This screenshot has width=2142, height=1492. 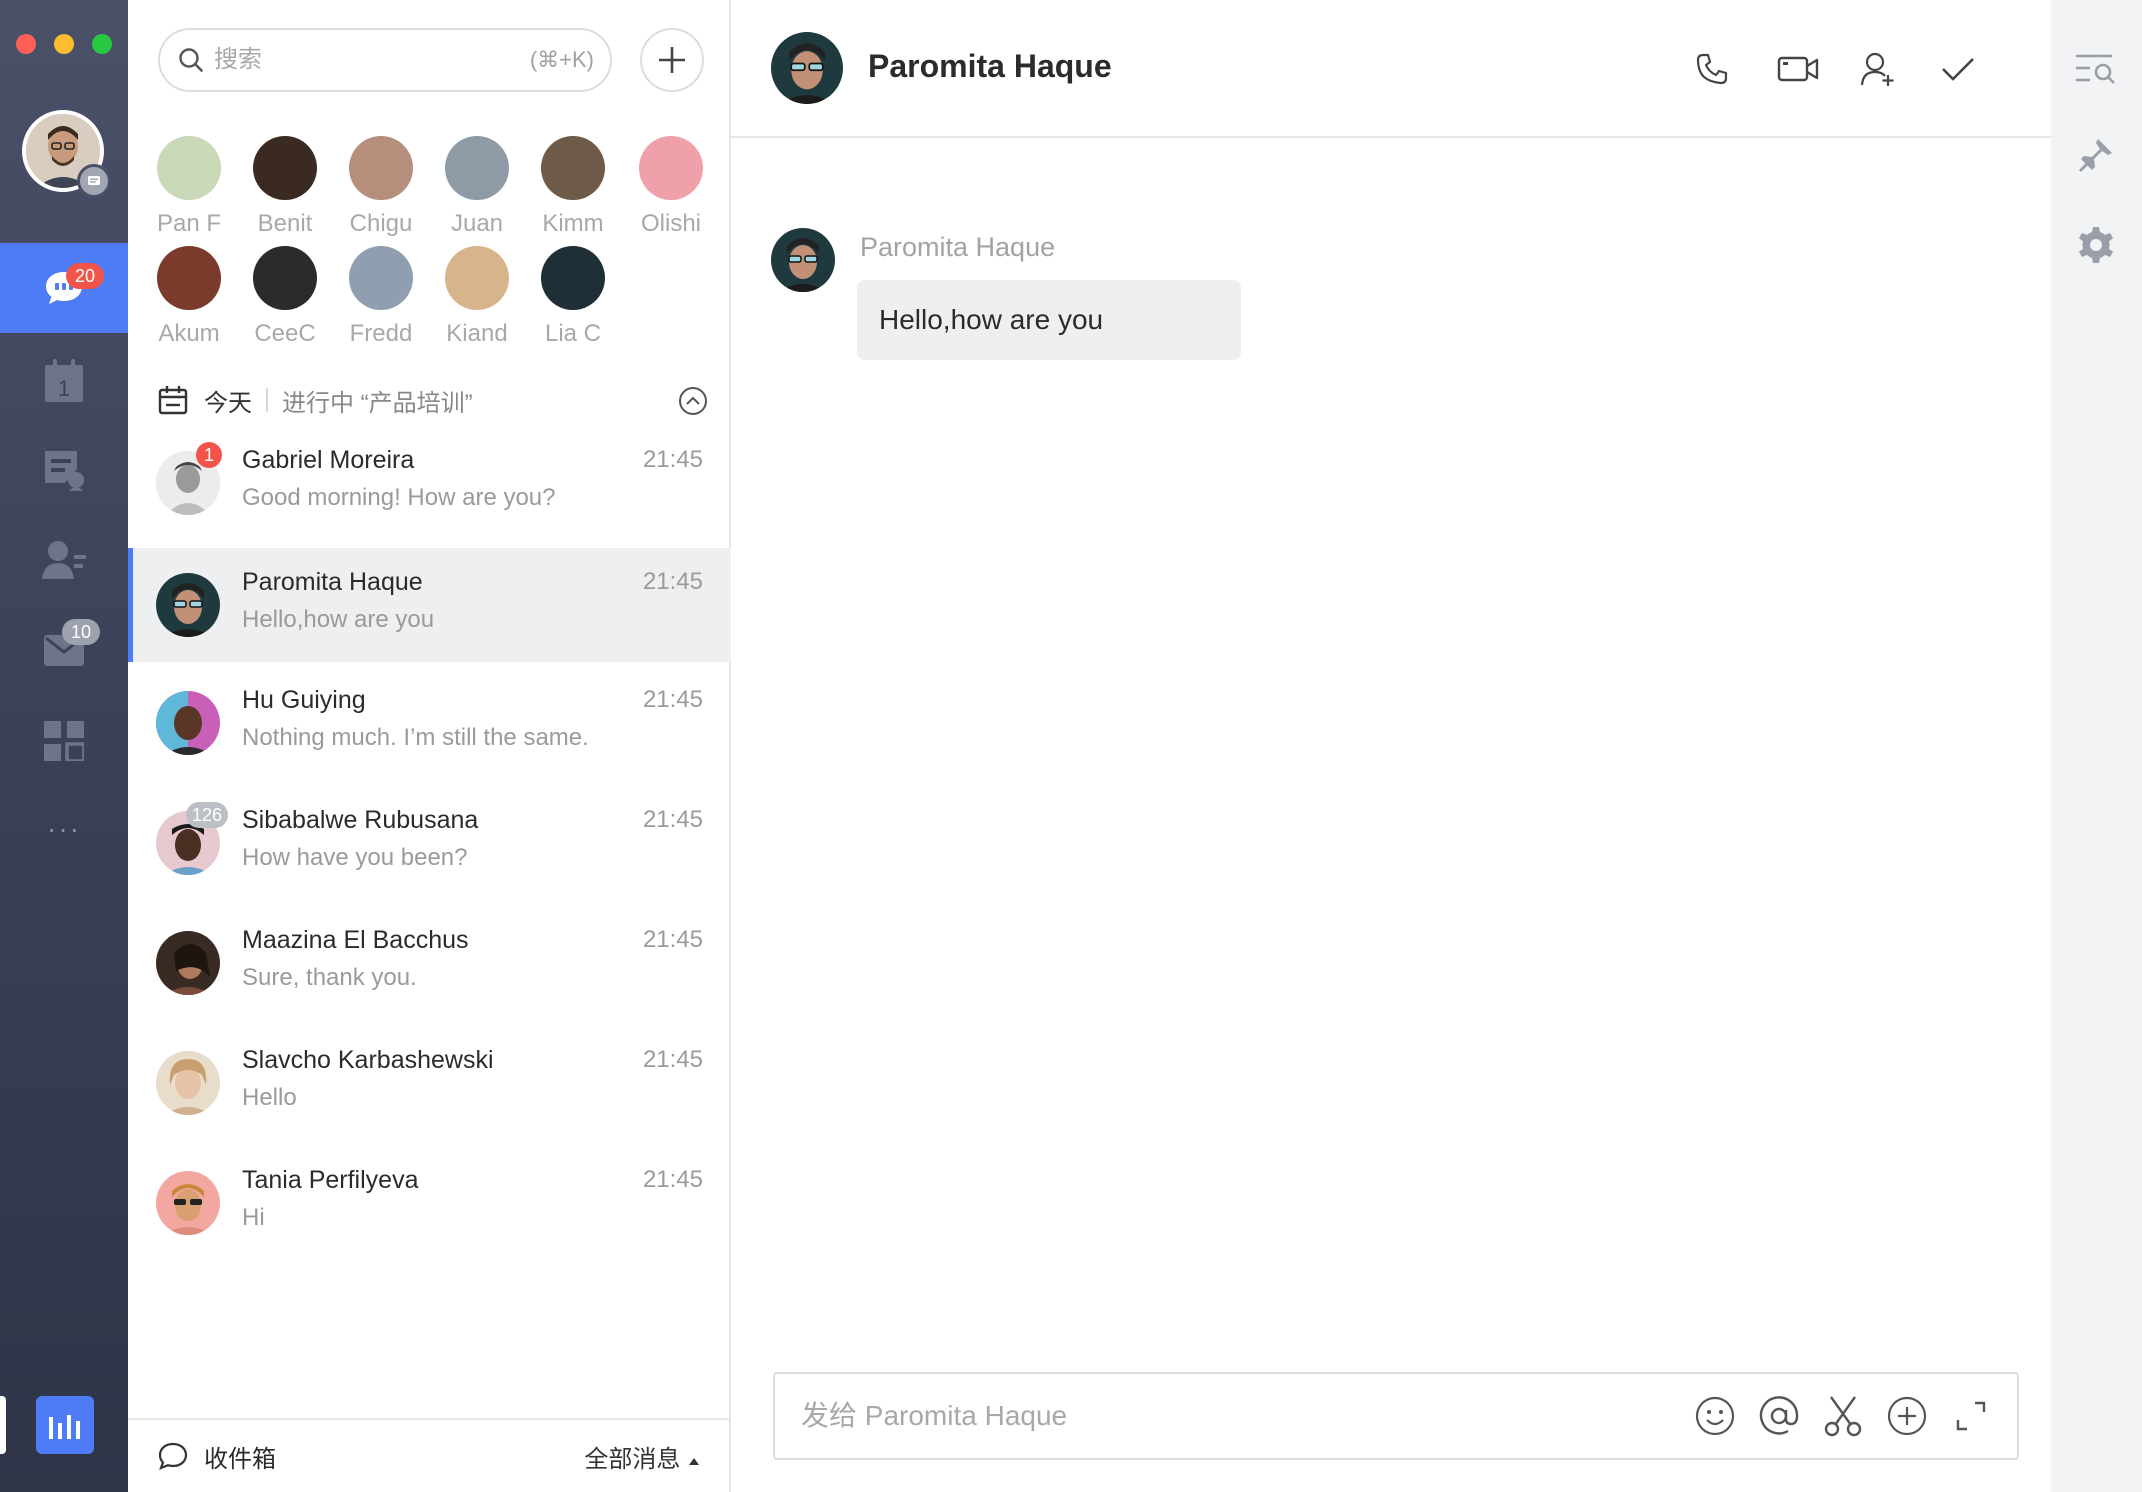 I want to click on message-input, so click(x=1242, y=1416).